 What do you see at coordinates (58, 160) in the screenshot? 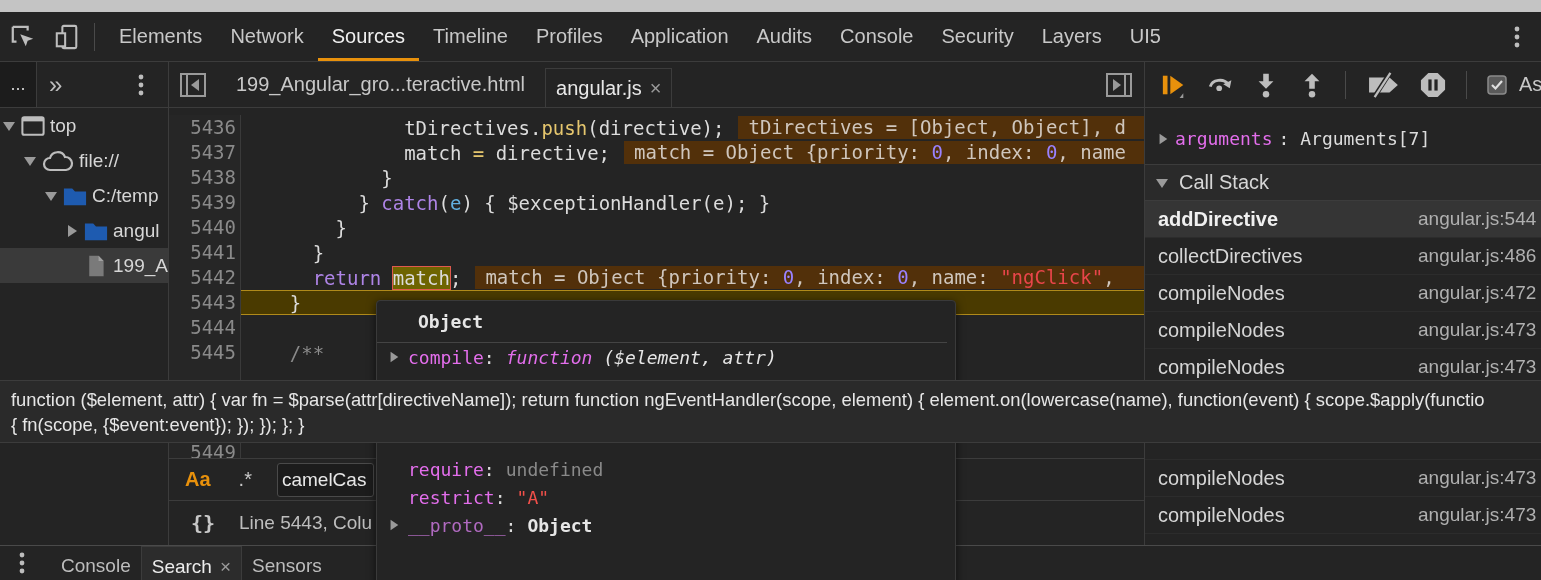
I see `cloud-icon` at bounding box center [58, 160].